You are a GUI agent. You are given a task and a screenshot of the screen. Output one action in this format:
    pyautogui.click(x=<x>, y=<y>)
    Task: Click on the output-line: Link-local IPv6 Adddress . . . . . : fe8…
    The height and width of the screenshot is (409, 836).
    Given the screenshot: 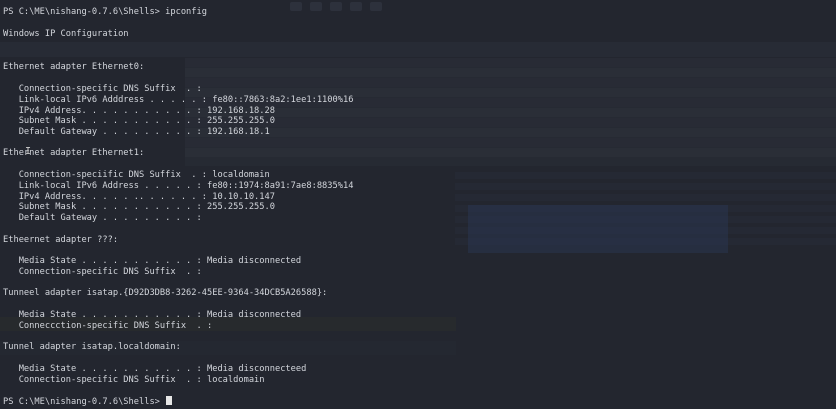 What is the action you would take?
    pyautogui.click(x=178, y=100)
    